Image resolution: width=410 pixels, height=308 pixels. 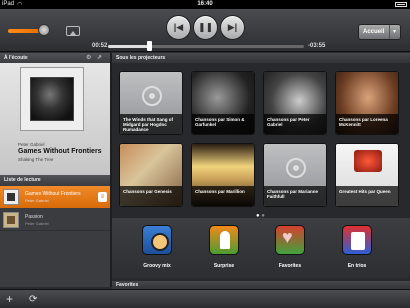 I want to click on surprise-icon, so click(x=224, y=240).